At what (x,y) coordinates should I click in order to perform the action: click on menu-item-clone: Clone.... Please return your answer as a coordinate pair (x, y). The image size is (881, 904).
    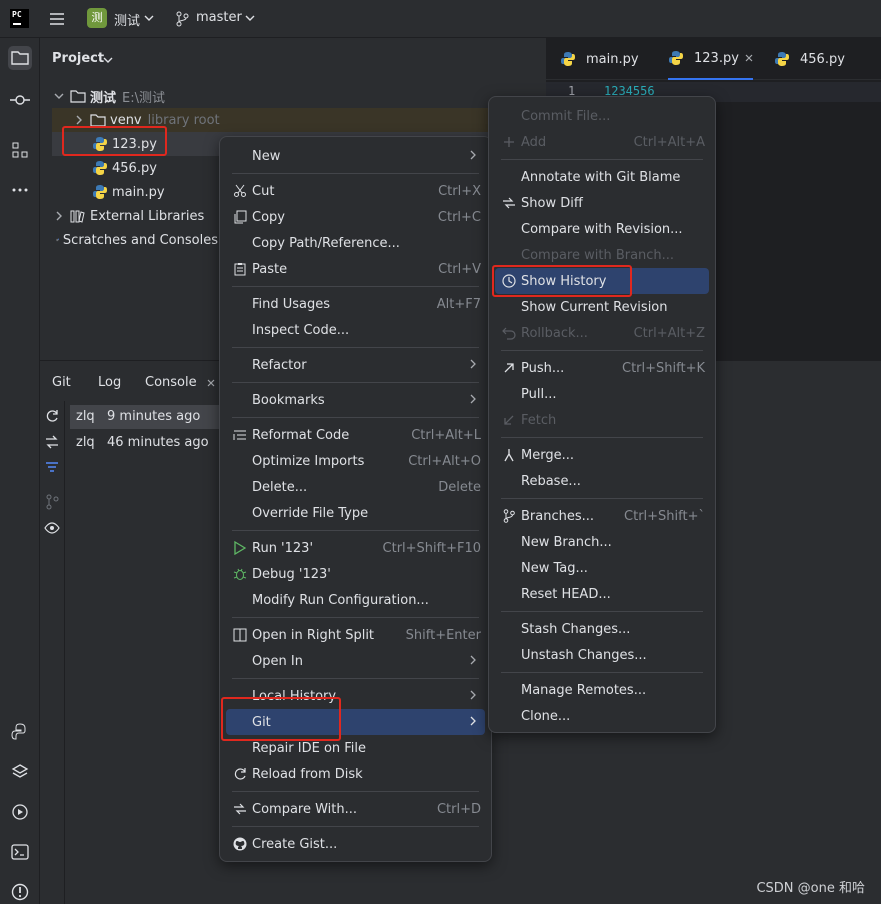
    Looking at the image, I should click on (602, 716).